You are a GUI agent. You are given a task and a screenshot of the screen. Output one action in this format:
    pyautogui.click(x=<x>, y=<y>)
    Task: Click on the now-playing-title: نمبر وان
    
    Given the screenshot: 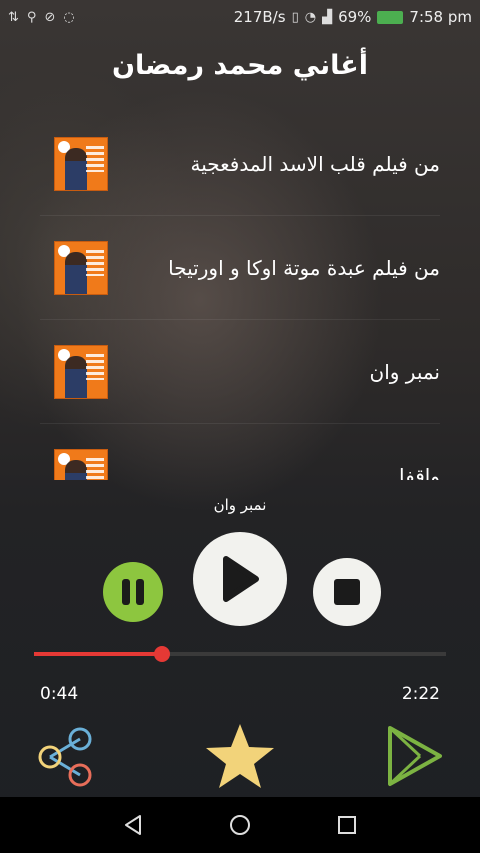 What is the action you would take?
    pyautogui.click(x=240, y=505)
    